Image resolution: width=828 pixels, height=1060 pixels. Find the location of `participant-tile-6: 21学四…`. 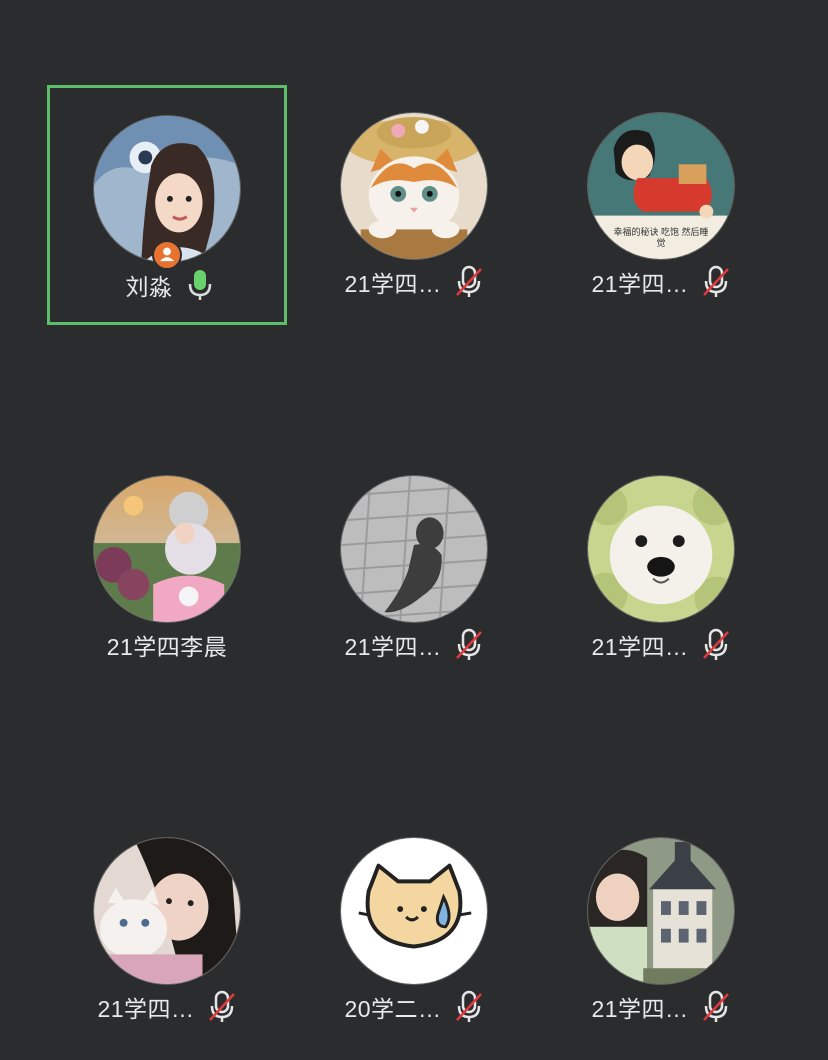

participant-tile-6: 21学四… is located at coordinates (167, 930).